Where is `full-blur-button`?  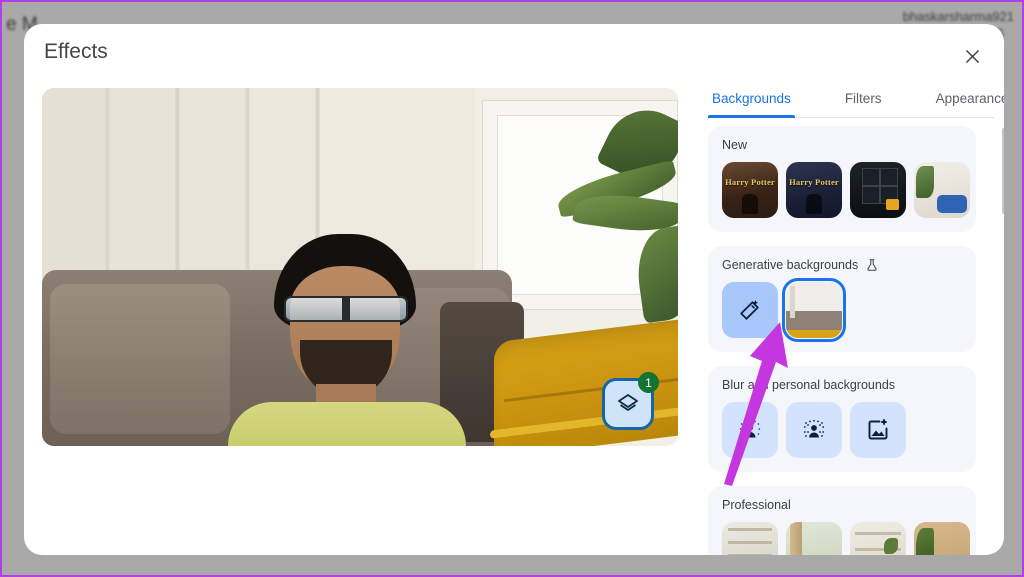
full-blur-button is located at coordinates (814, 430).